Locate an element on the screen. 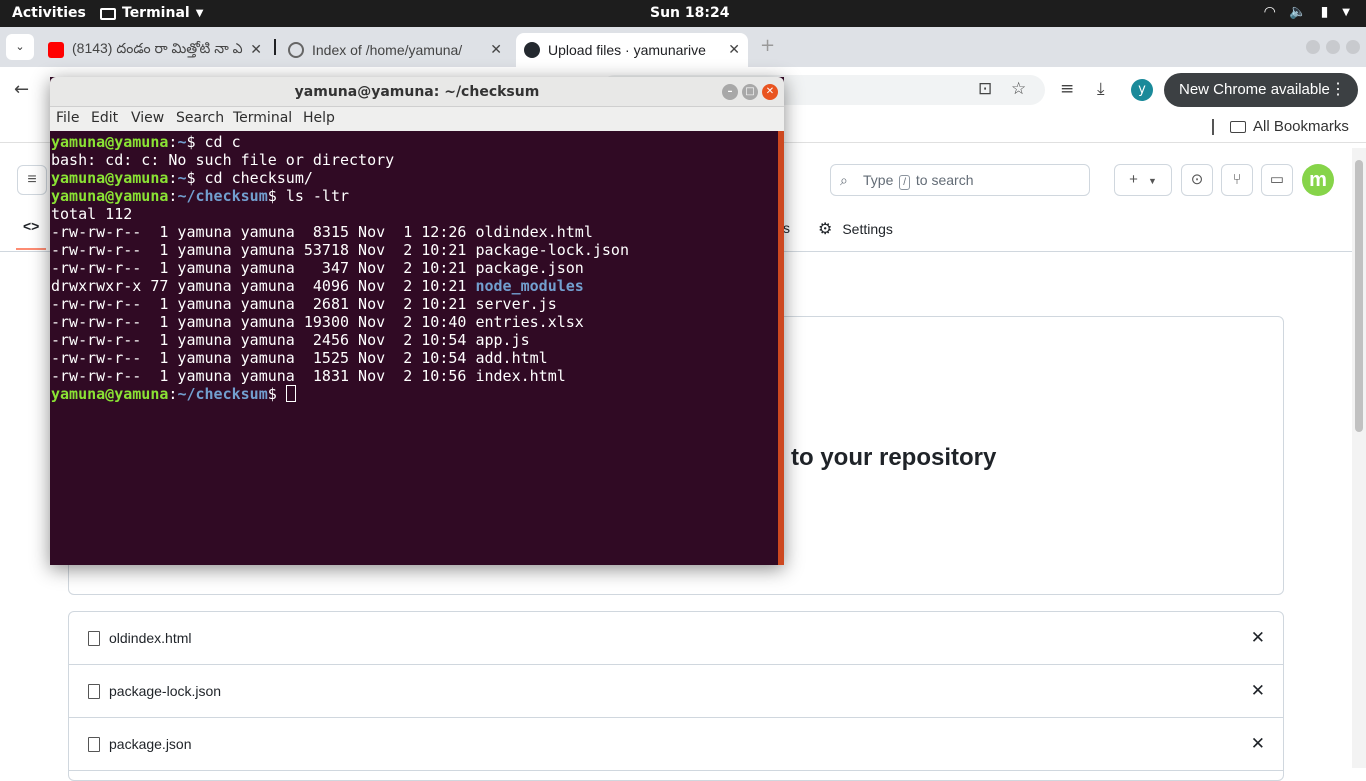 This screenshot has width=1366, height=781. activities-button: Activities is located at coordinates (49, 13).